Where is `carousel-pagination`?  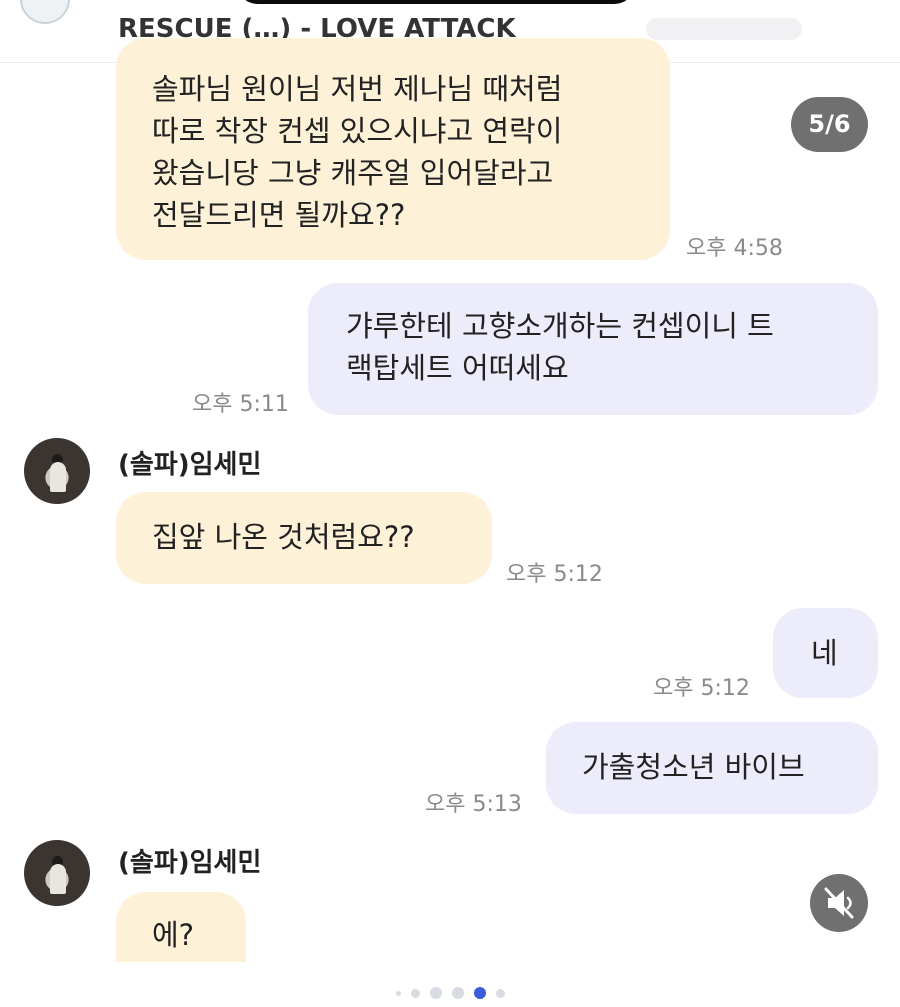 carousel-pagination is located at coordinates (450, 995).